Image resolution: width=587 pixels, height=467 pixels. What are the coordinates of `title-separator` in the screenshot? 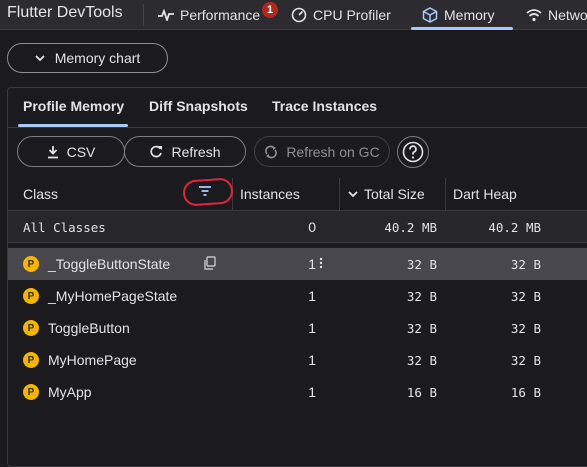 It's located at (143, 15).